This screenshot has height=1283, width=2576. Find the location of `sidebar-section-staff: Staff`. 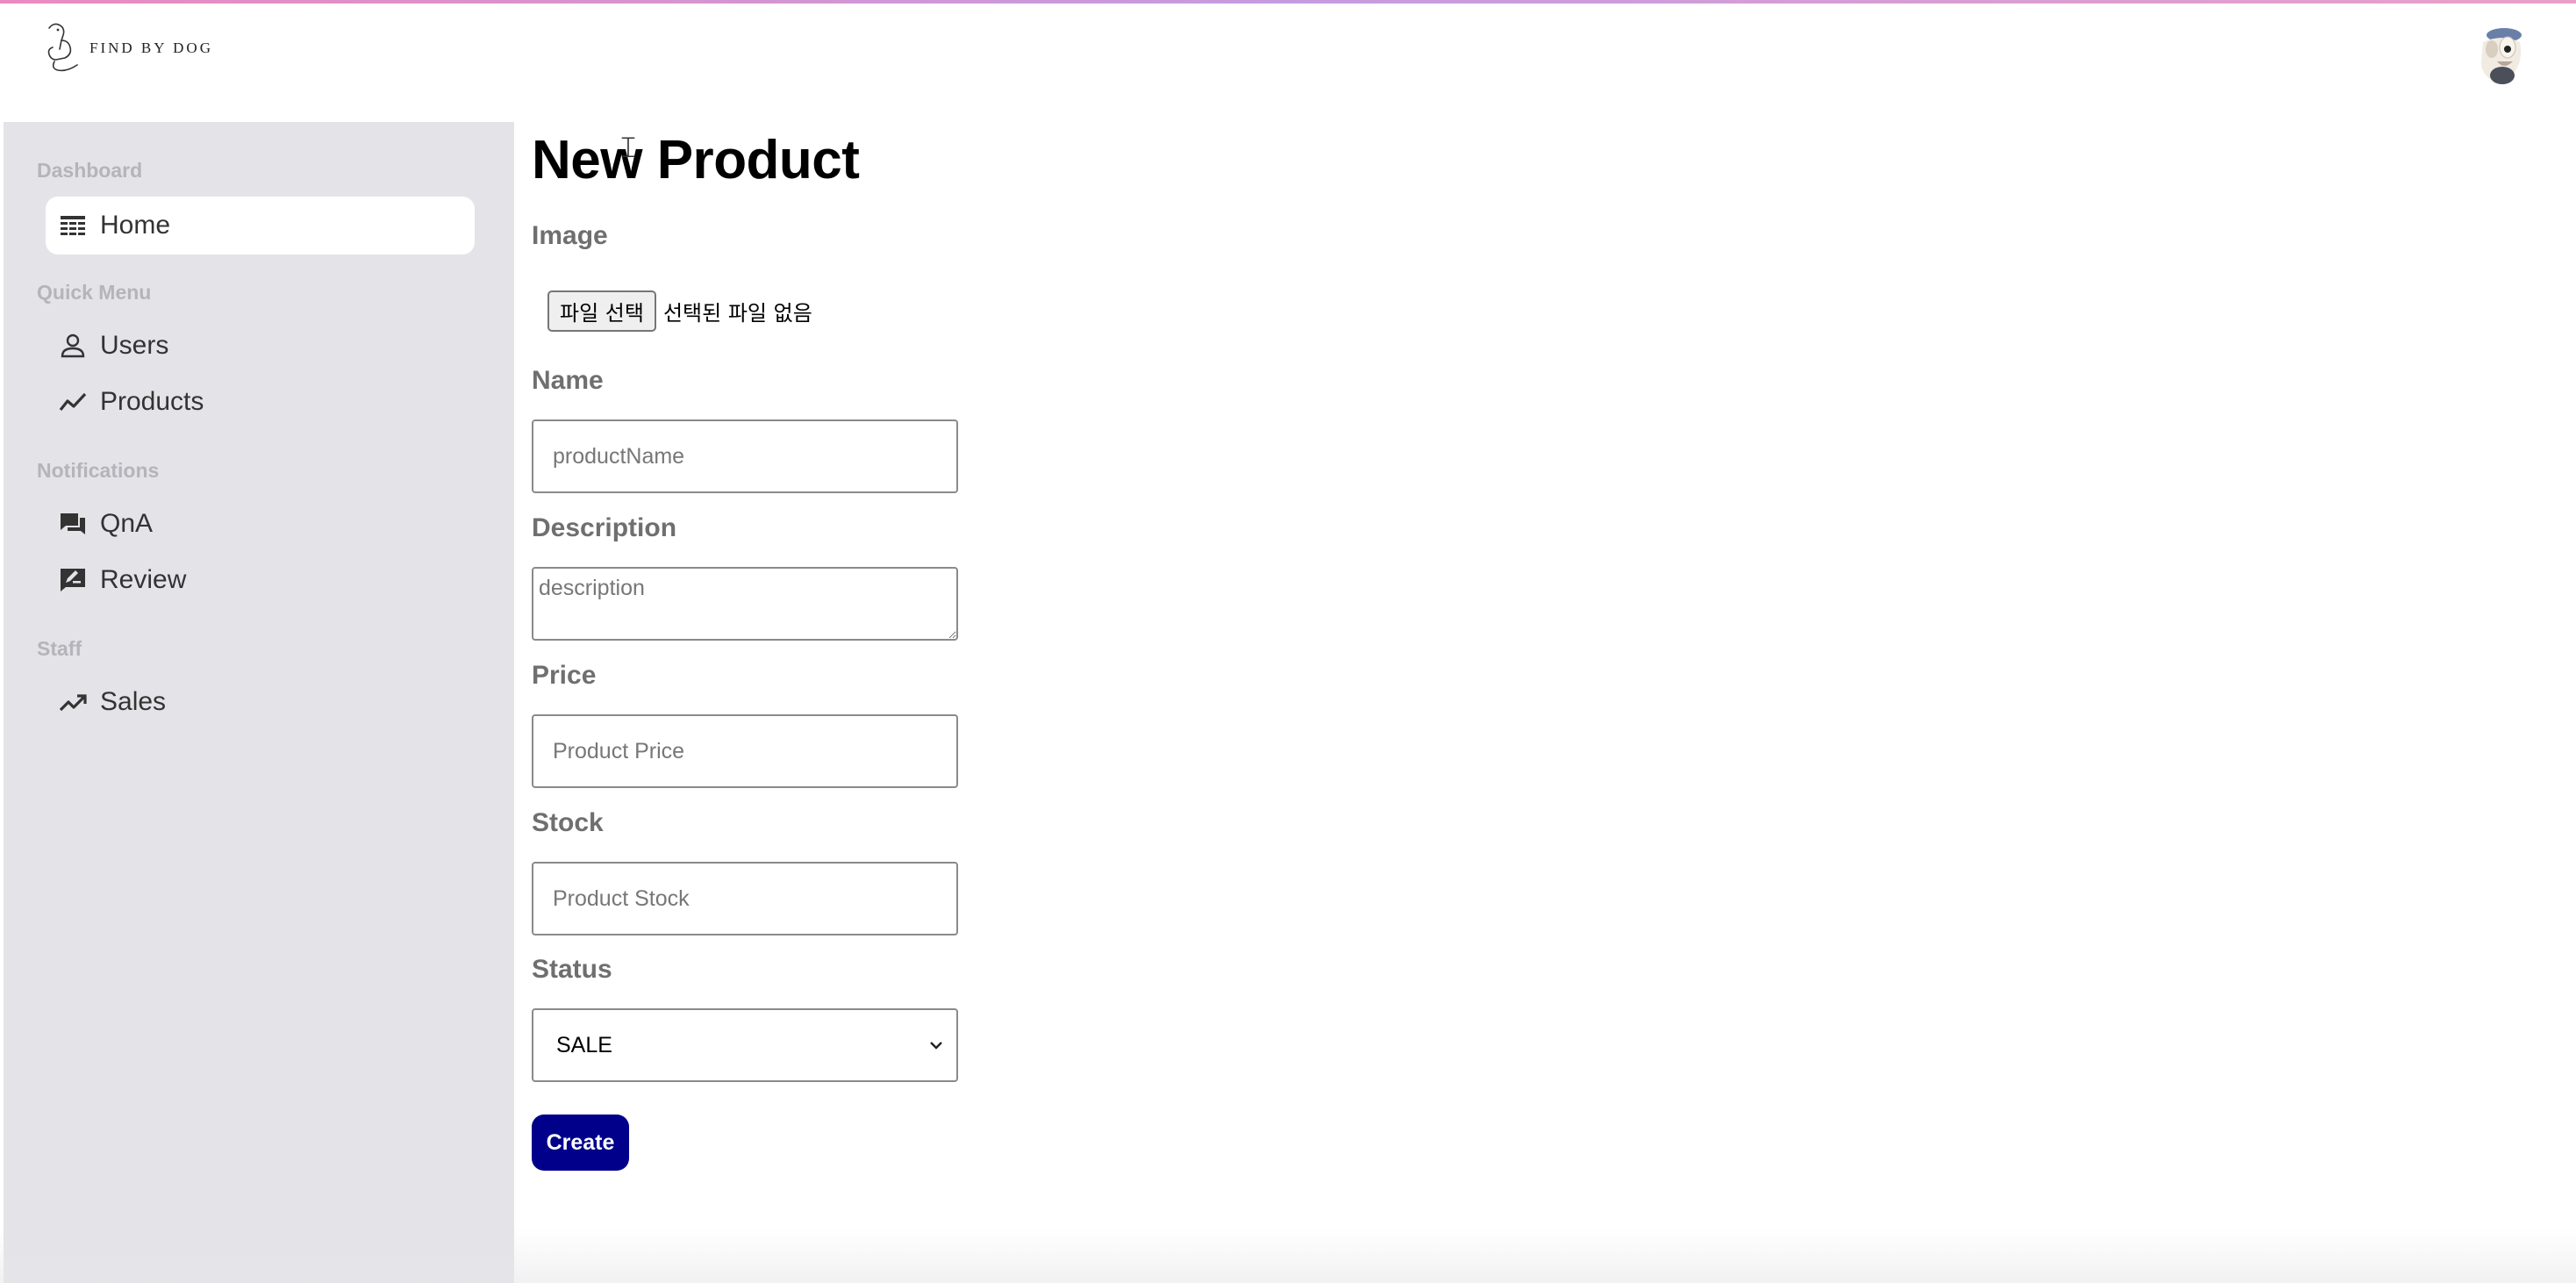

sidebar-section-staff: Staff is located at coordinates (59, 649).